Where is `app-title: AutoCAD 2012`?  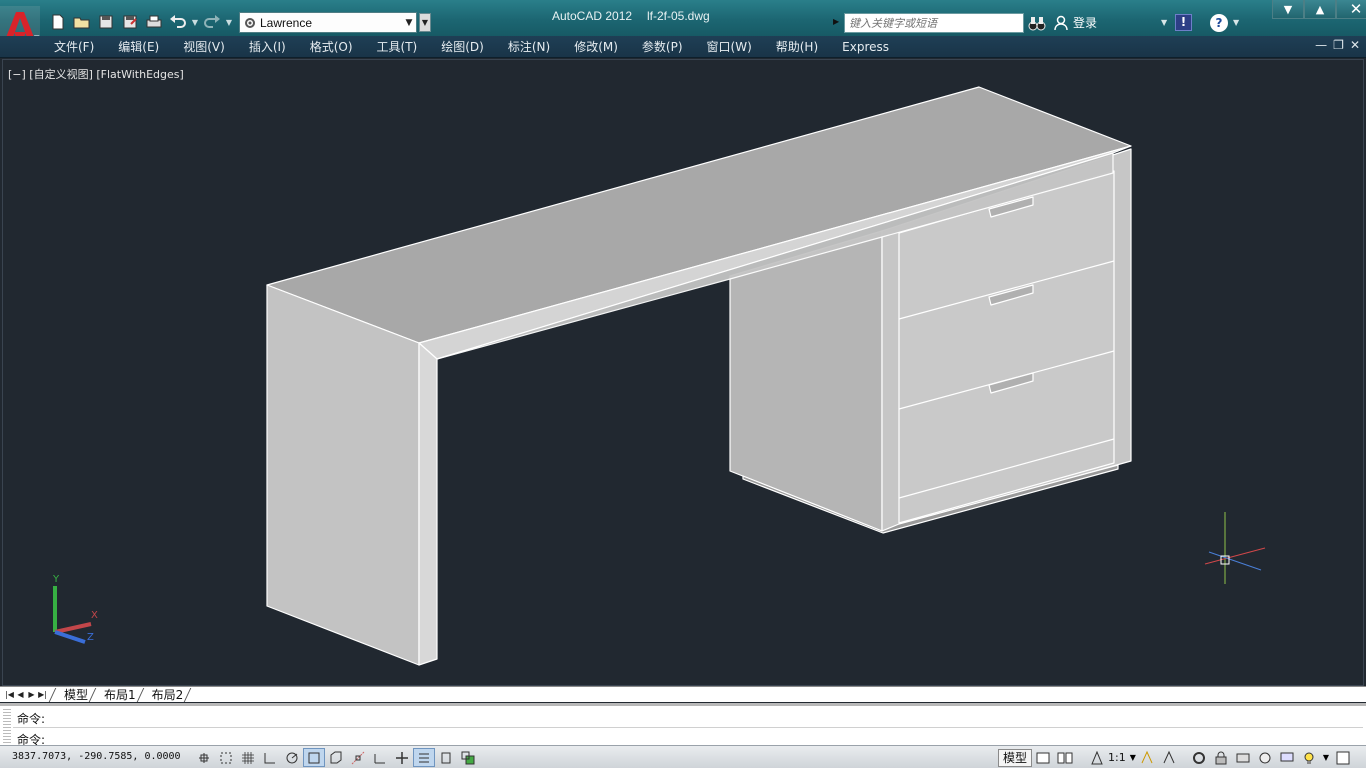
app-title: AutoCAD 2012 is located at coordinates (592, 16).